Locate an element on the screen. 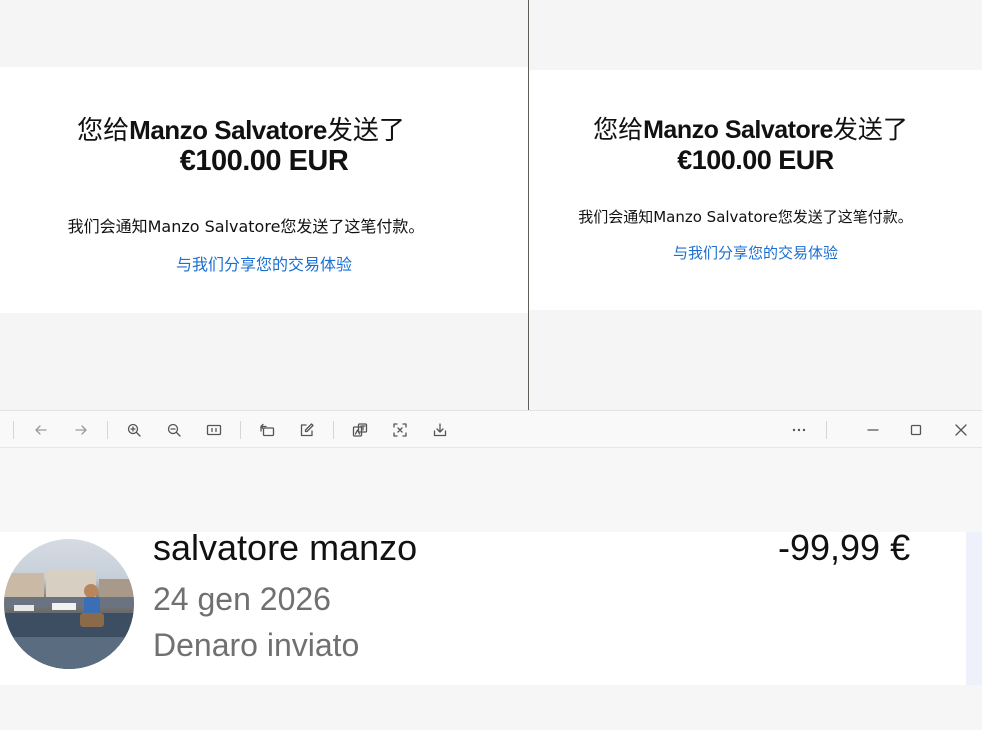 The height and width of the screenshot is (730, 982). scan-text-icon is located at coordinates (400, 430).